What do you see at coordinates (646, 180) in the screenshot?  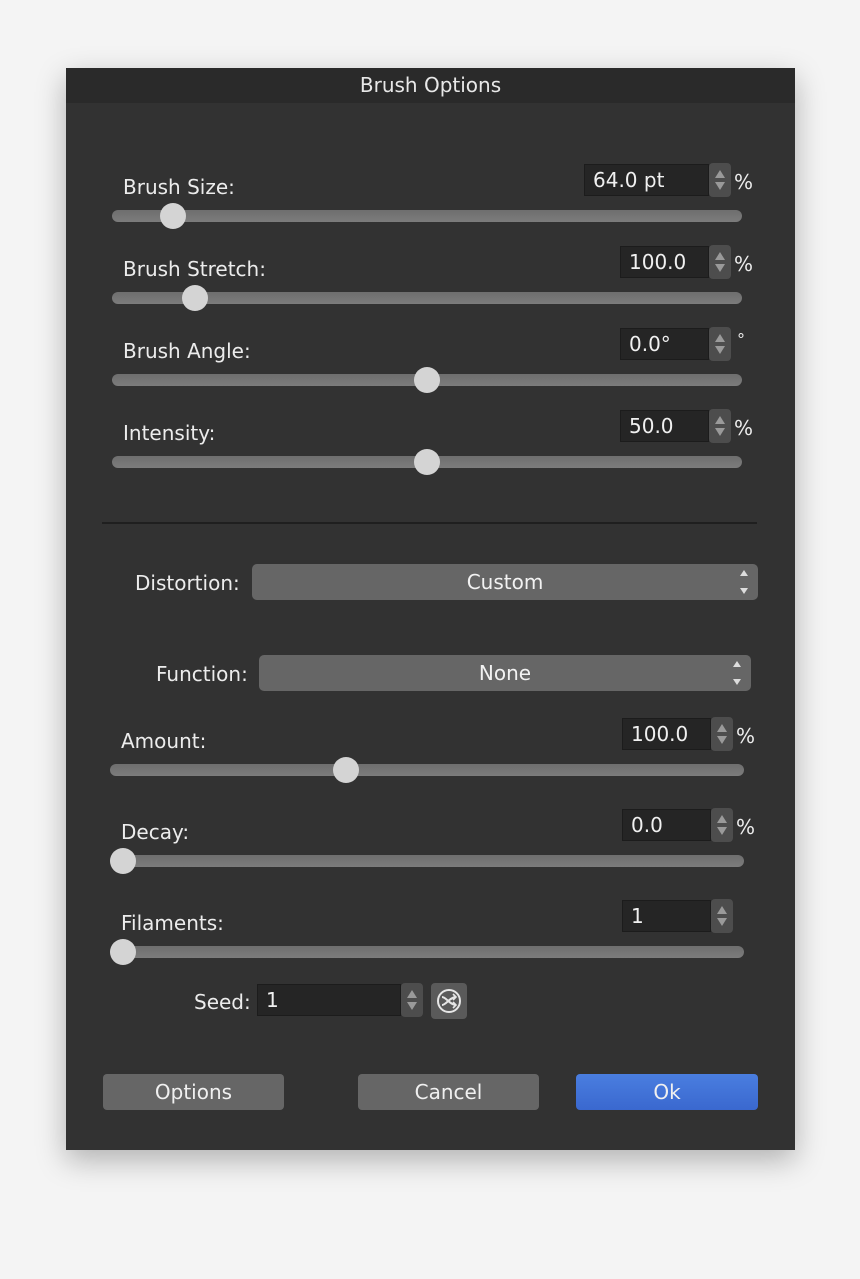 I see `brush-size-input: 64.0 pt` at bounding box center [646, 180].